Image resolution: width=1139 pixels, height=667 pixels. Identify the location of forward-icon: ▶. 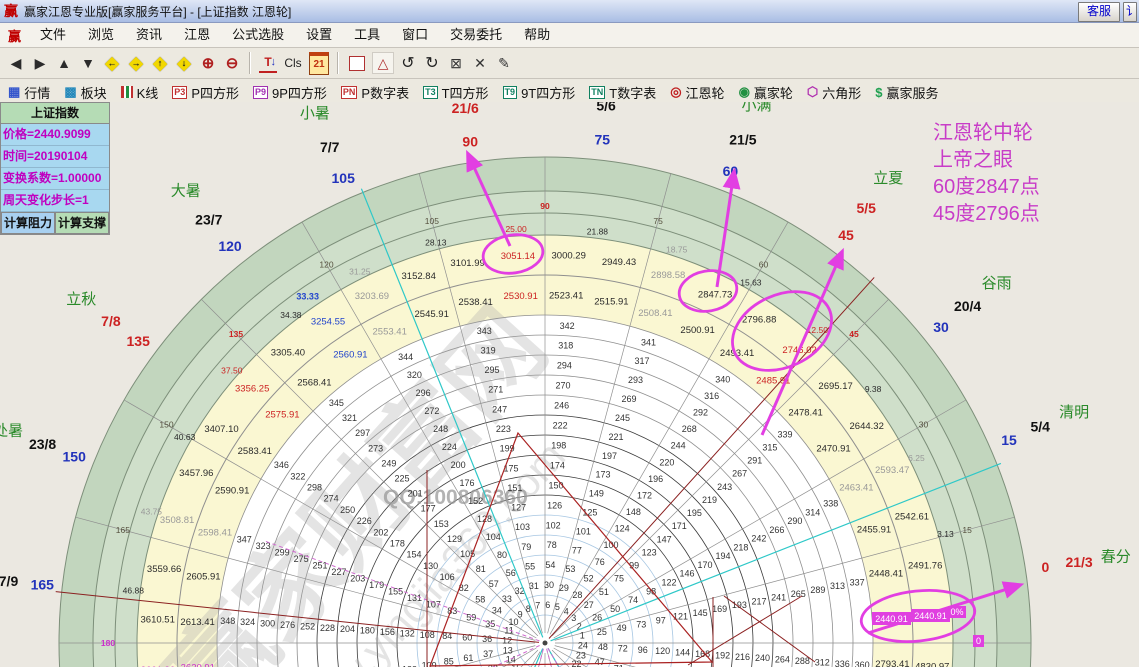
(40, 63).